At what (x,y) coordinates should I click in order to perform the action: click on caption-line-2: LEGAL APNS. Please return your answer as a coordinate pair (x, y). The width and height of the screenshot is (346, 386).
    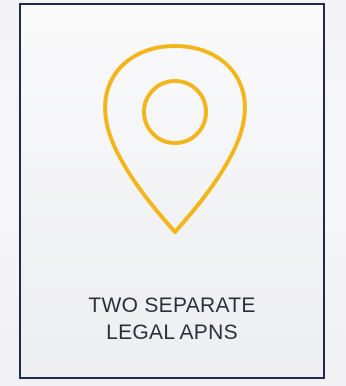
    Looking at the image, I should click on (172, 332).